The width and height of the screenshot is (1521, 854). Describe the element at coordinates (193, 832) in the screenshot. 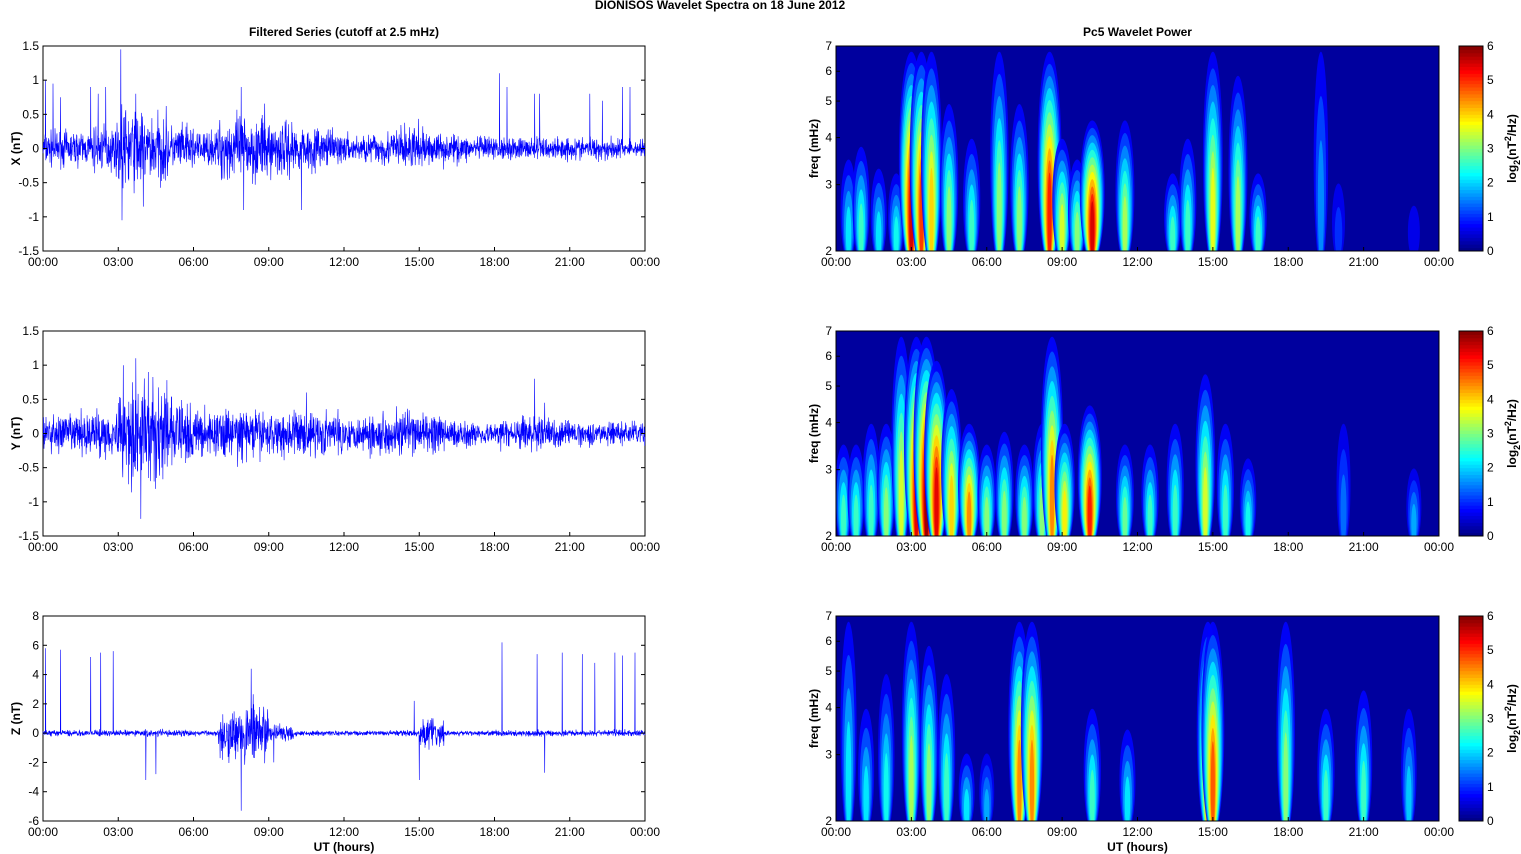

I see `x-tick-label: 06:00` at that location.